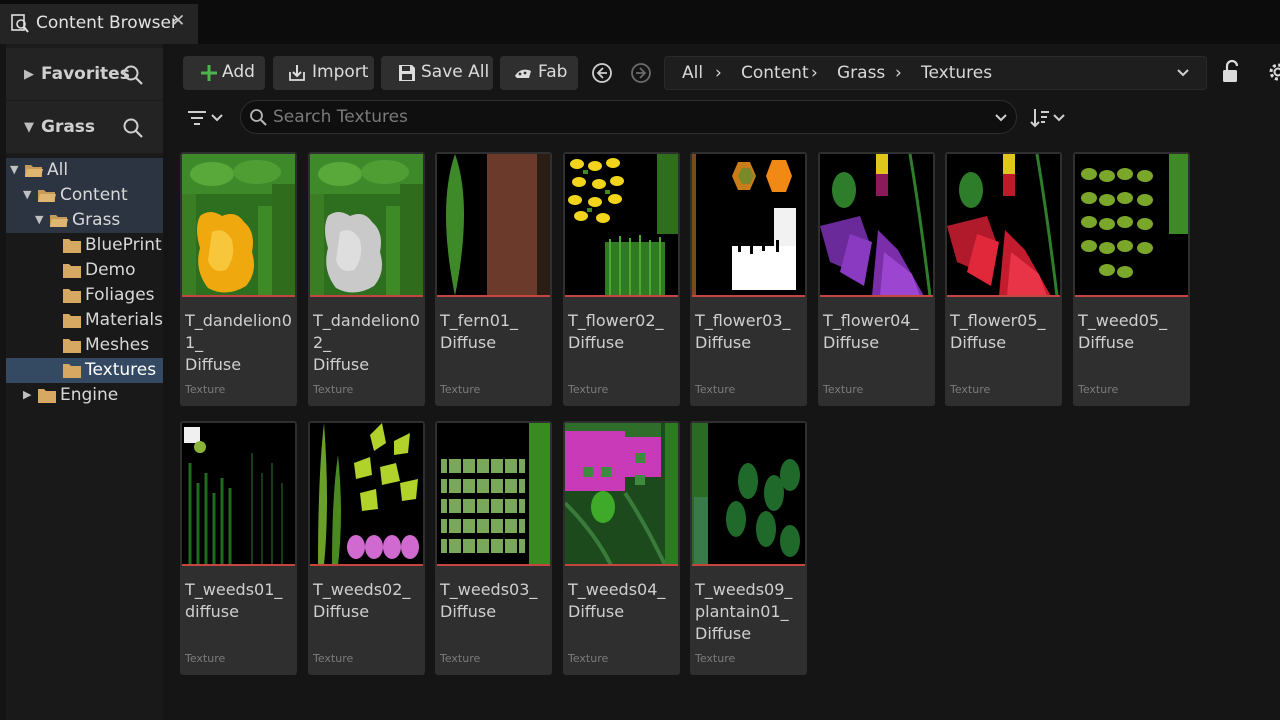 The height and width of the screenshot is (720, 1280). What do you see at coordinates (1231, 72) in the screenshot?
I see `lock-icon` at bounding box center [1231, 72].